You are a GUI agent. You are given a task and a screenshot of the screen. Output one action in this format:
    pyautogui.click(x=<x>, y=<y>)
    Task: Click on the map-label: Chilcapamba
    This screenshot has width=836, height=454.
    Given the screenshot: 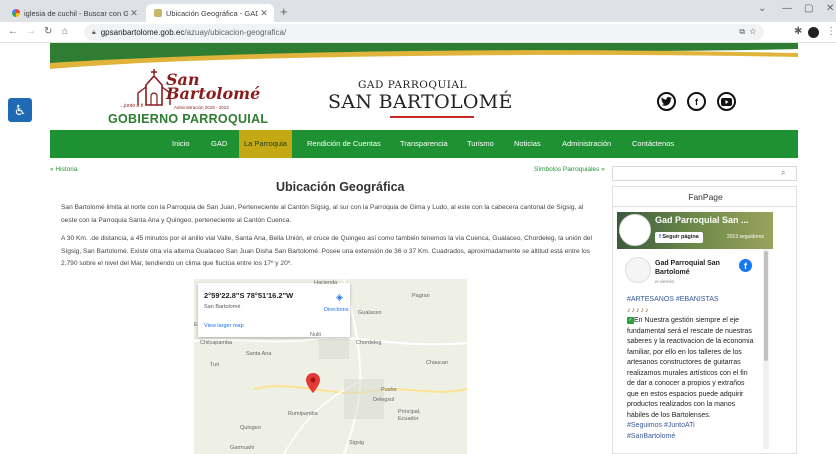 What is the action you would take?
    pyautogui.click(x=216, y=343)
    